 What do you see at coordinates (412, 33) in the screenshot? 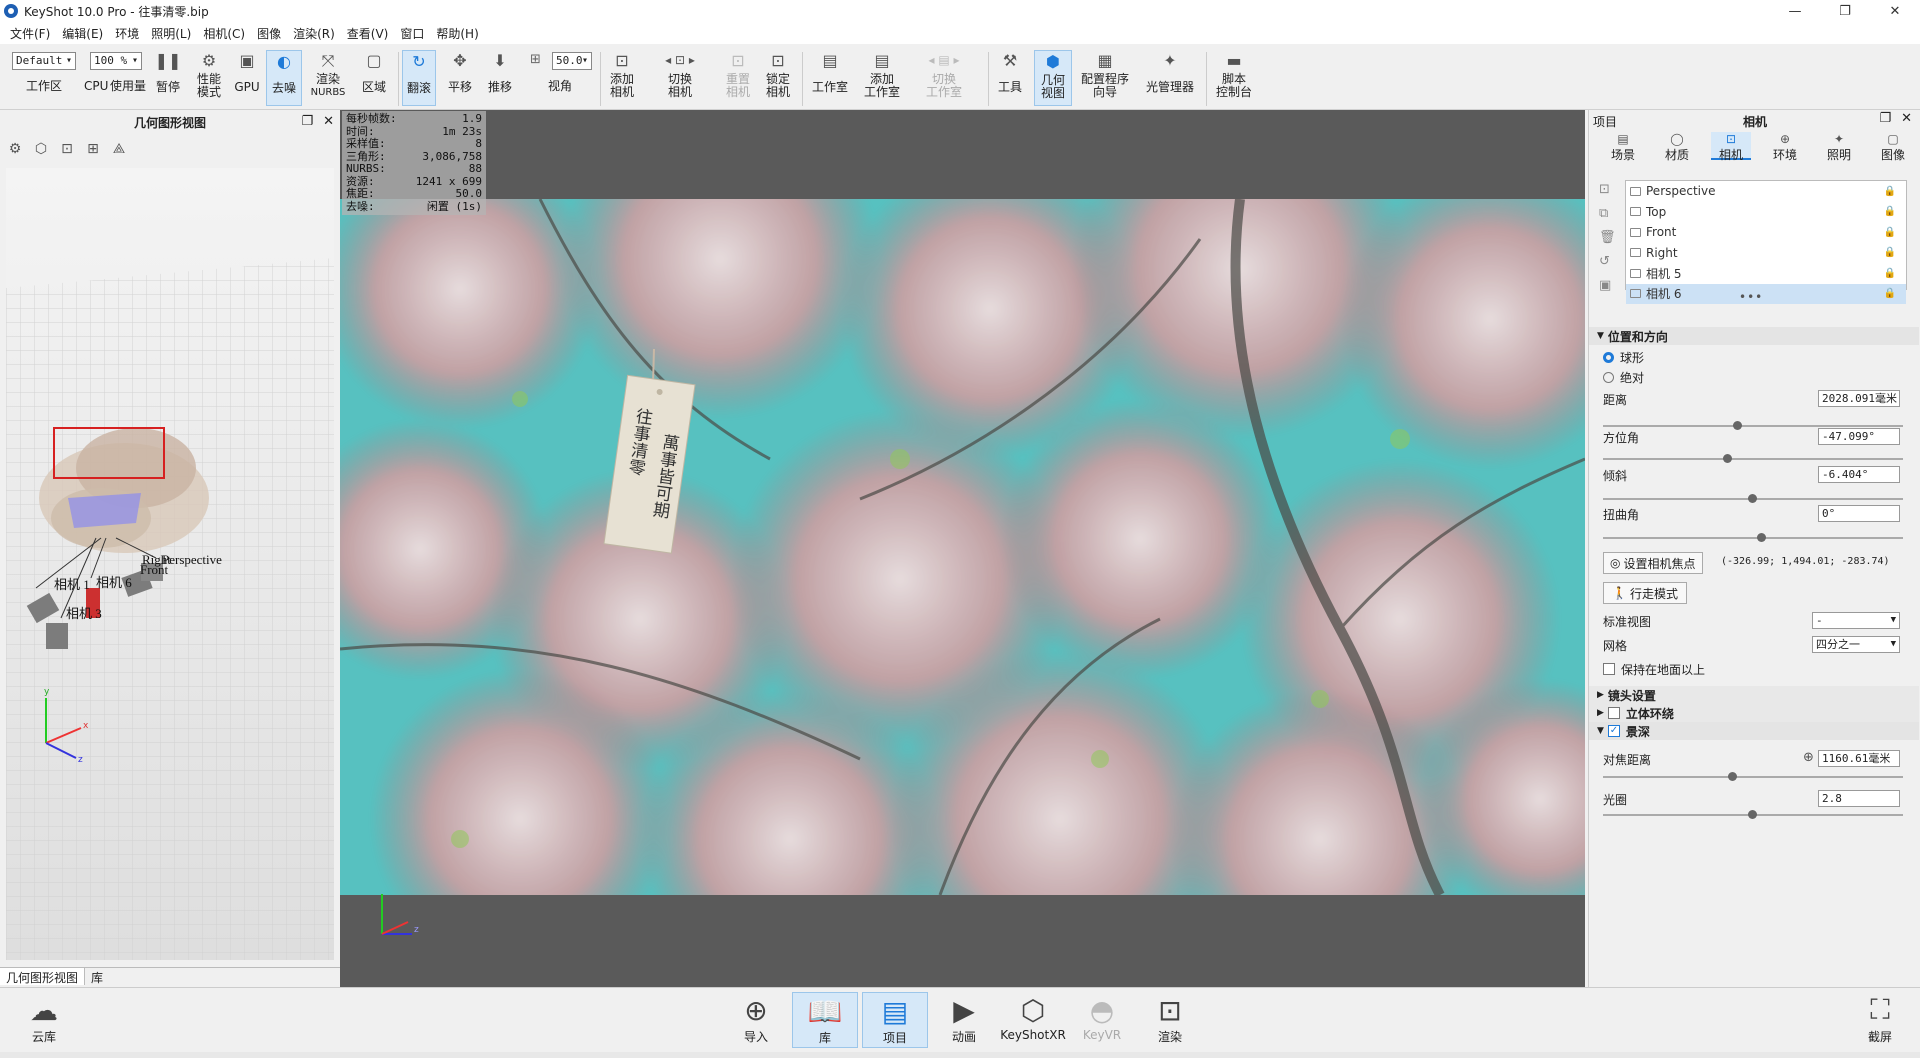
I see `menu-window: 窗口` at bounding box center [412, 33].